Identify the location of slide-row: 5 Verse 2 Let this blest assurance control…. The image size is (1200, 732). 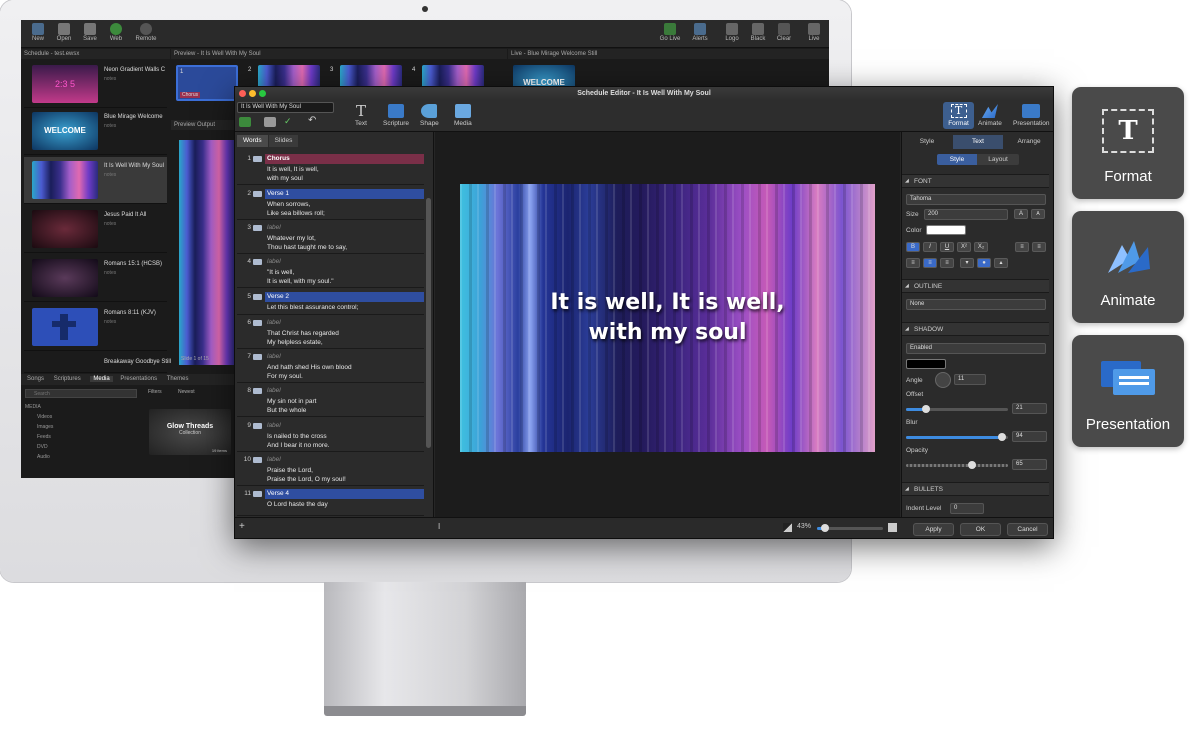
(330, 303).